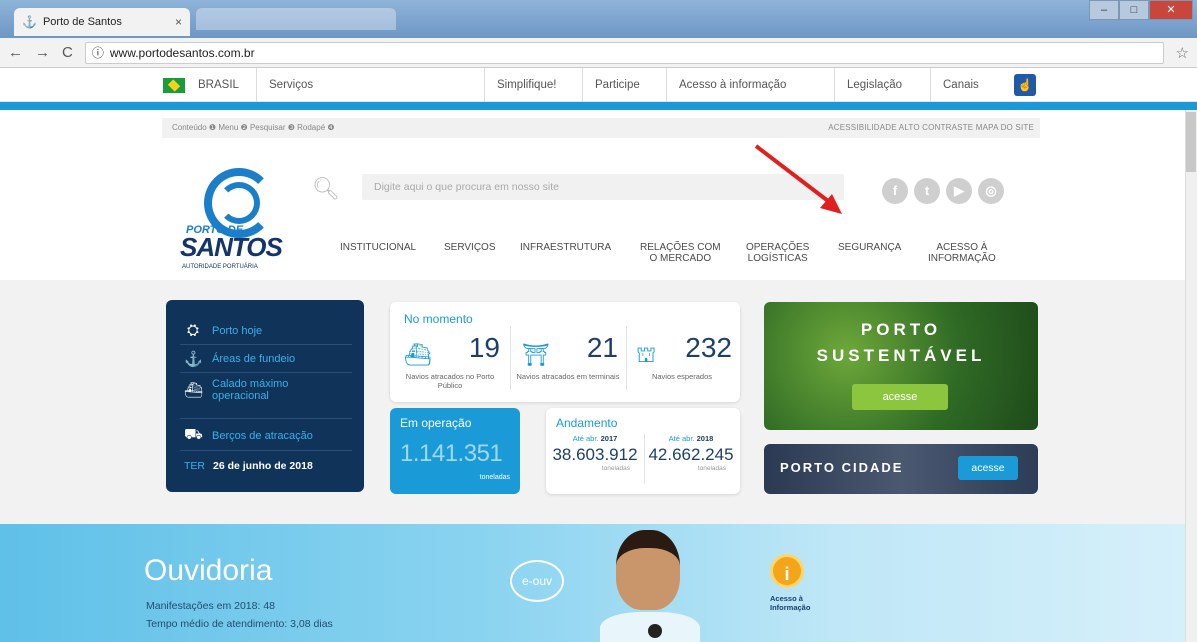  Describe the element at coordinates (67, 52) in the screenshot. I see `reload-icon: C` at that location.